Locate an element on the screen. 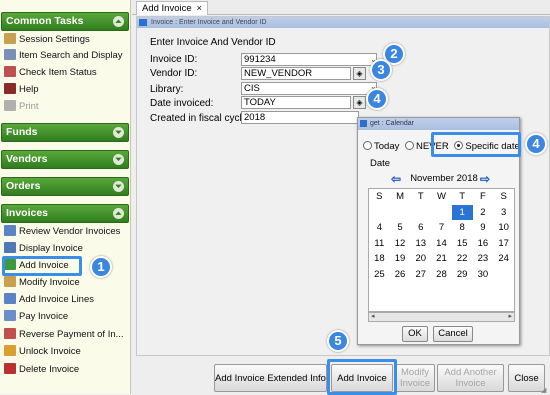  resize-grip-icon: ◢ is located at coordinates (543, 390).